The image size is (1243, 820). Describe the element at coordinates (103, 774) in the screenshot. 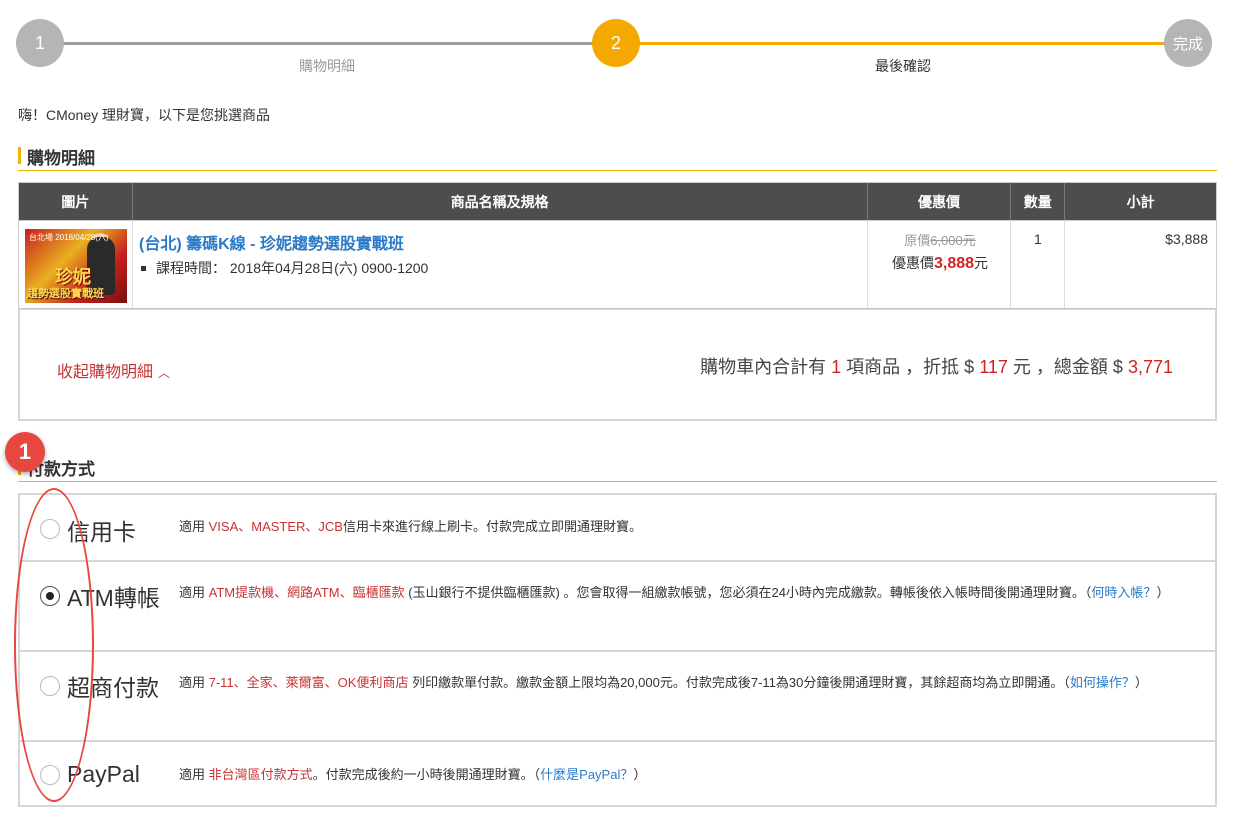

I see `paypal-label: PayPal` at that location.